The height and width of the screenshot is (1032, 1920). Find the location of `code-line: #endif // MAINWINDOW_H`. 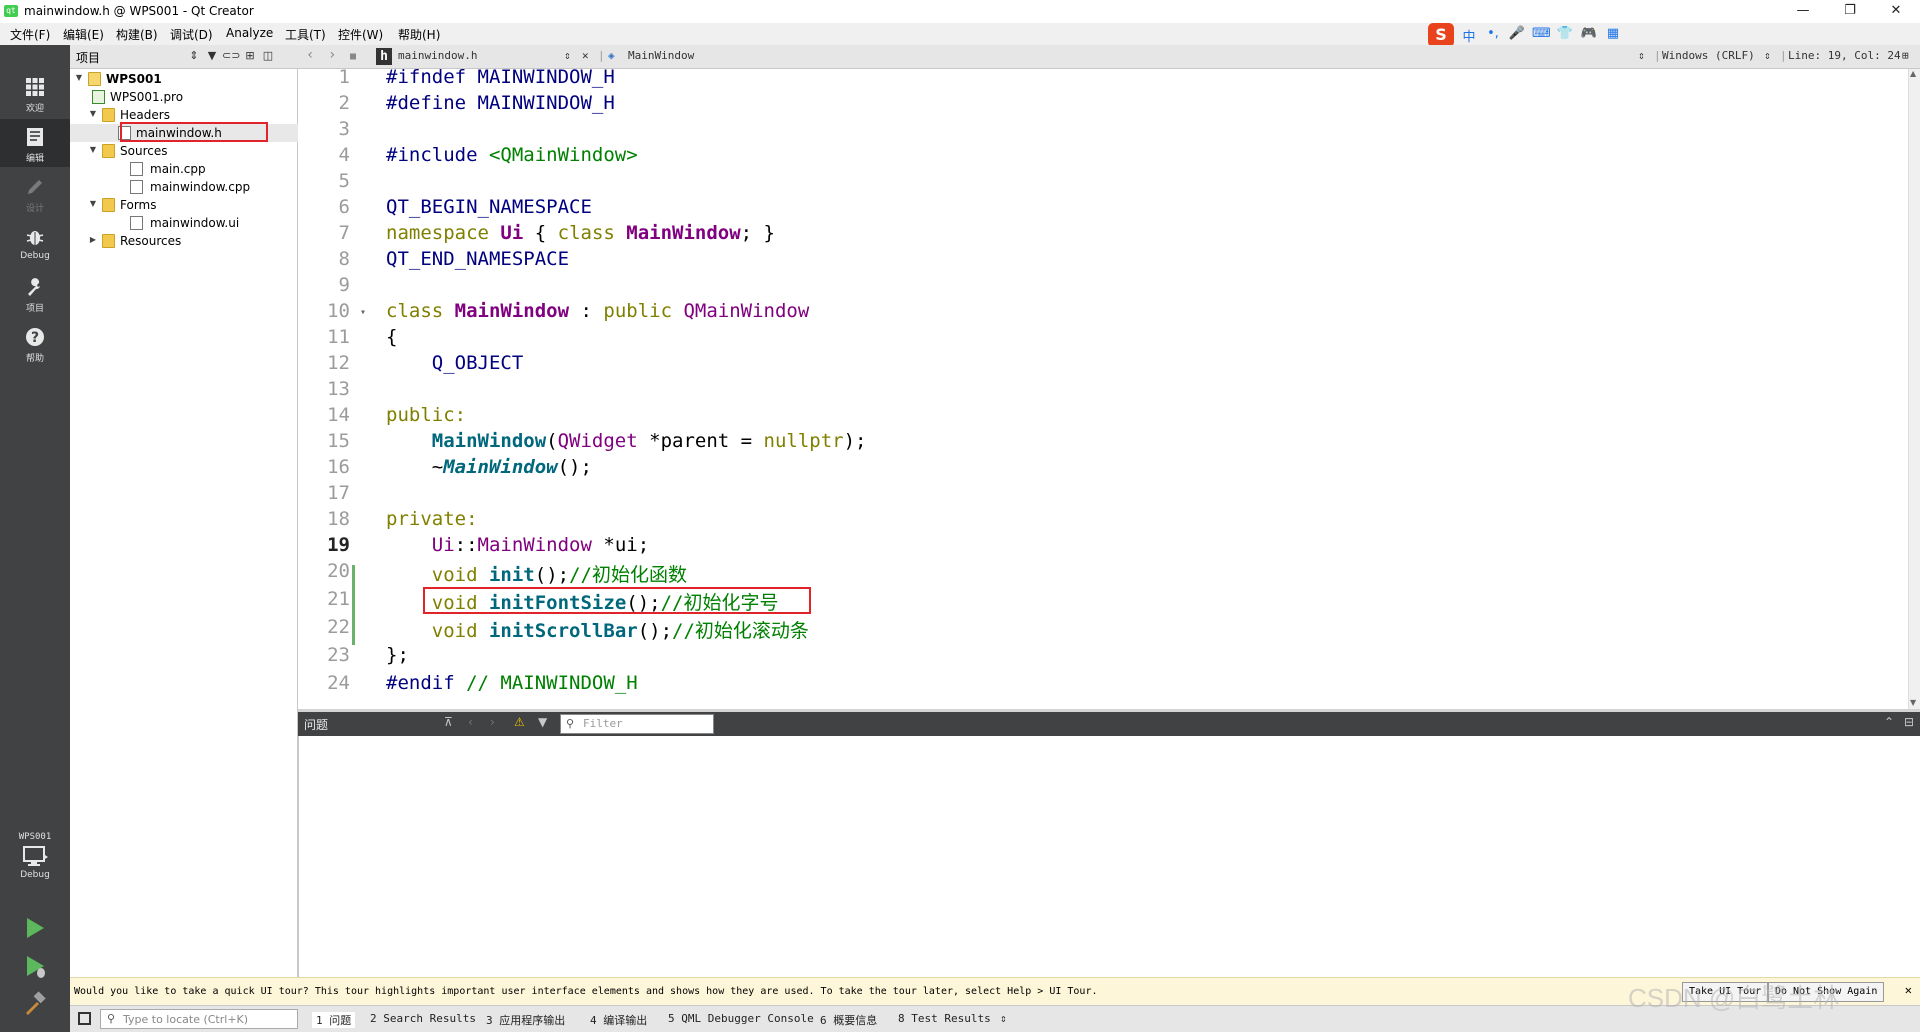

code-line: #endif // MAINWINDOW_H is located at coordinates (512, 683).